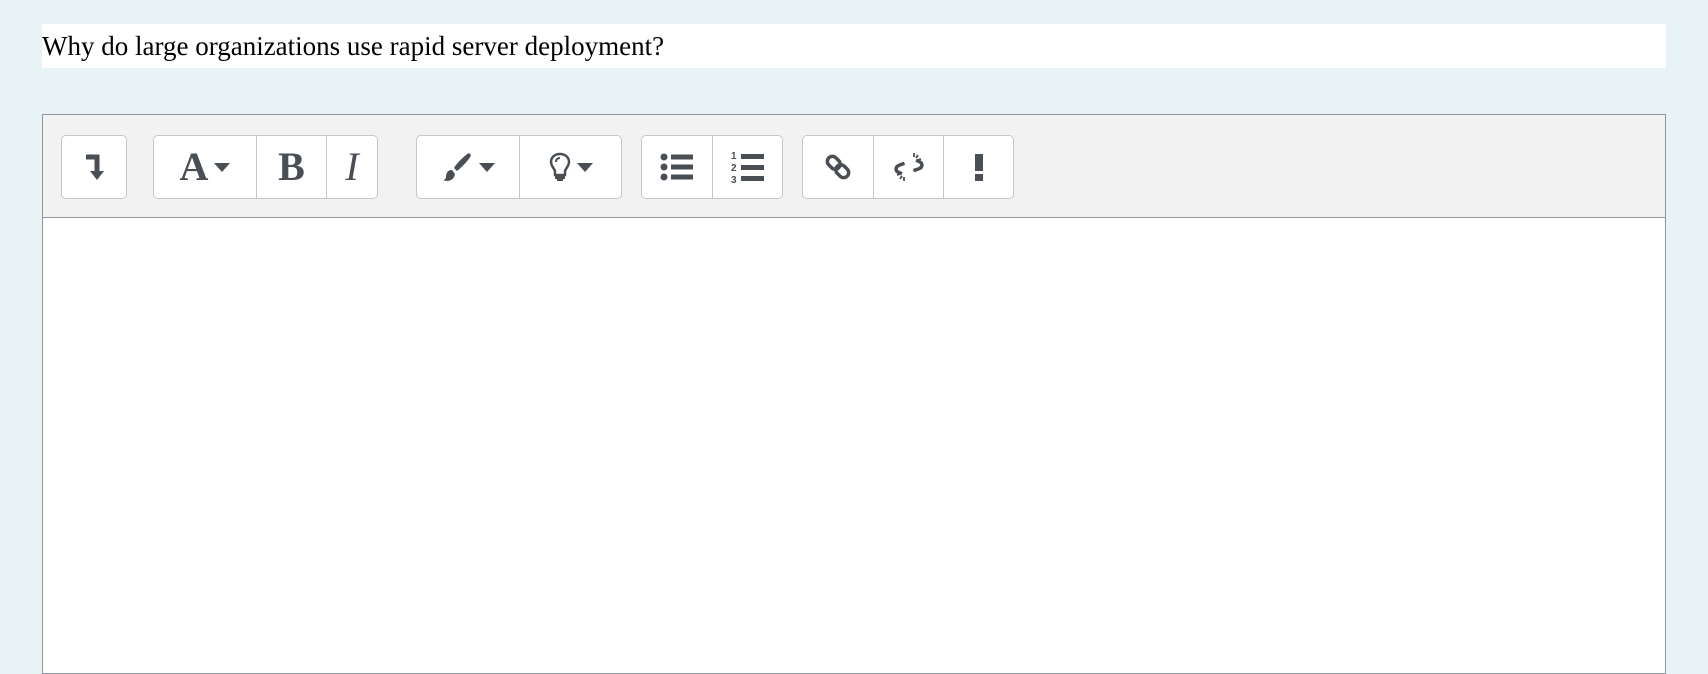  I want to click on unordered-list-icon, so click(676, 167).